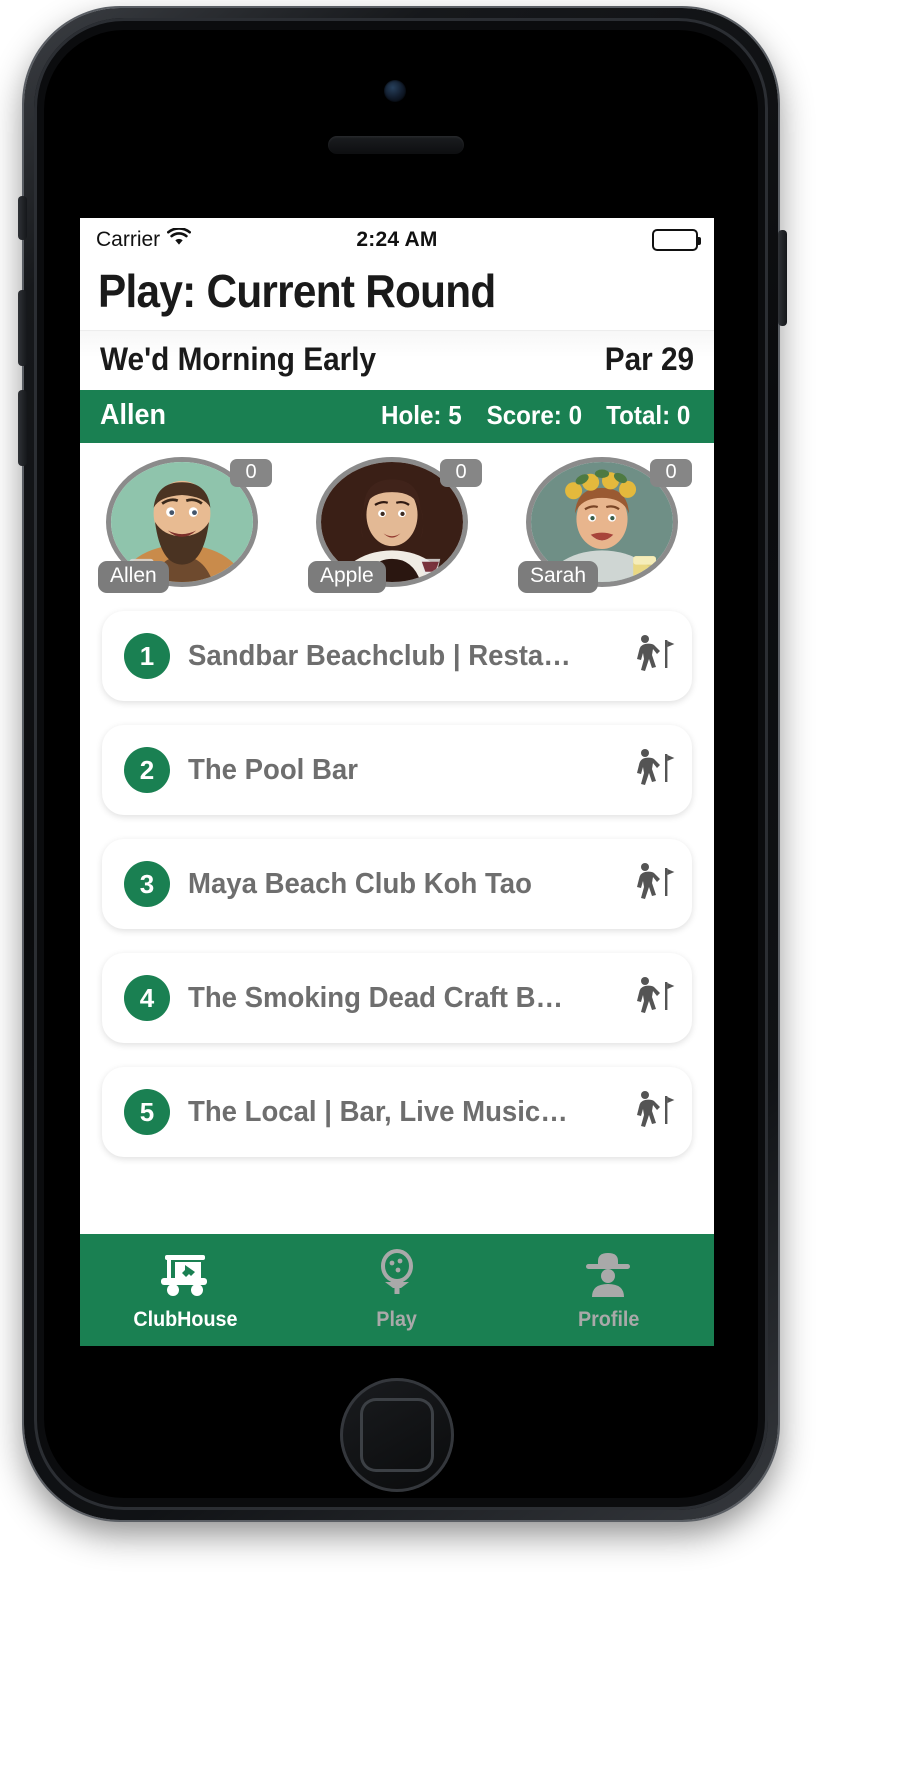  Describe the element at coordinates (273, 769) in the screenshot. I see `hole-name-label: The Pool Bar` at that location.